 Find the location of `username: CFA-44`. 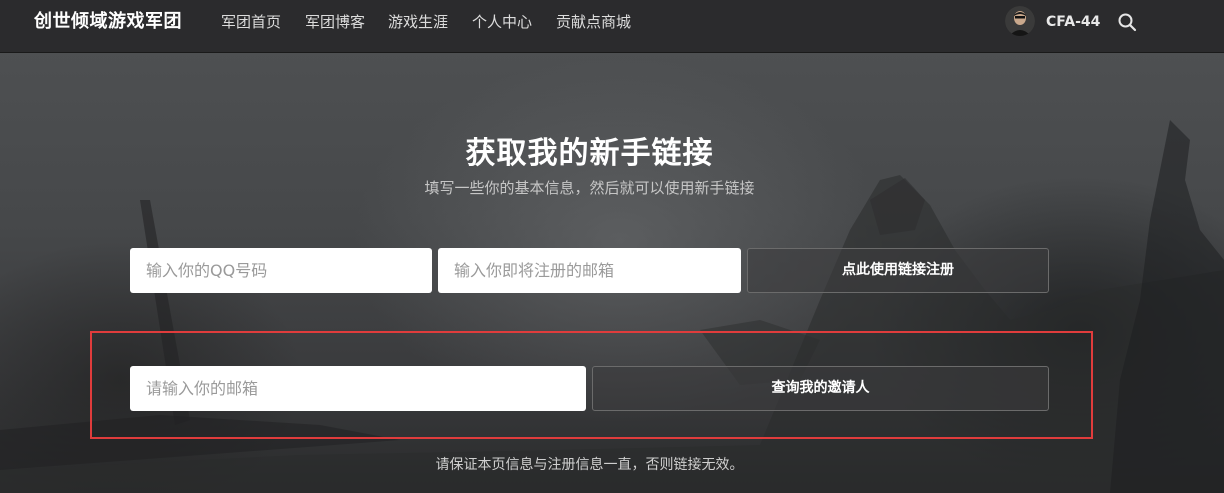

username: CFA-44 is located at coordinates (1073, 22).